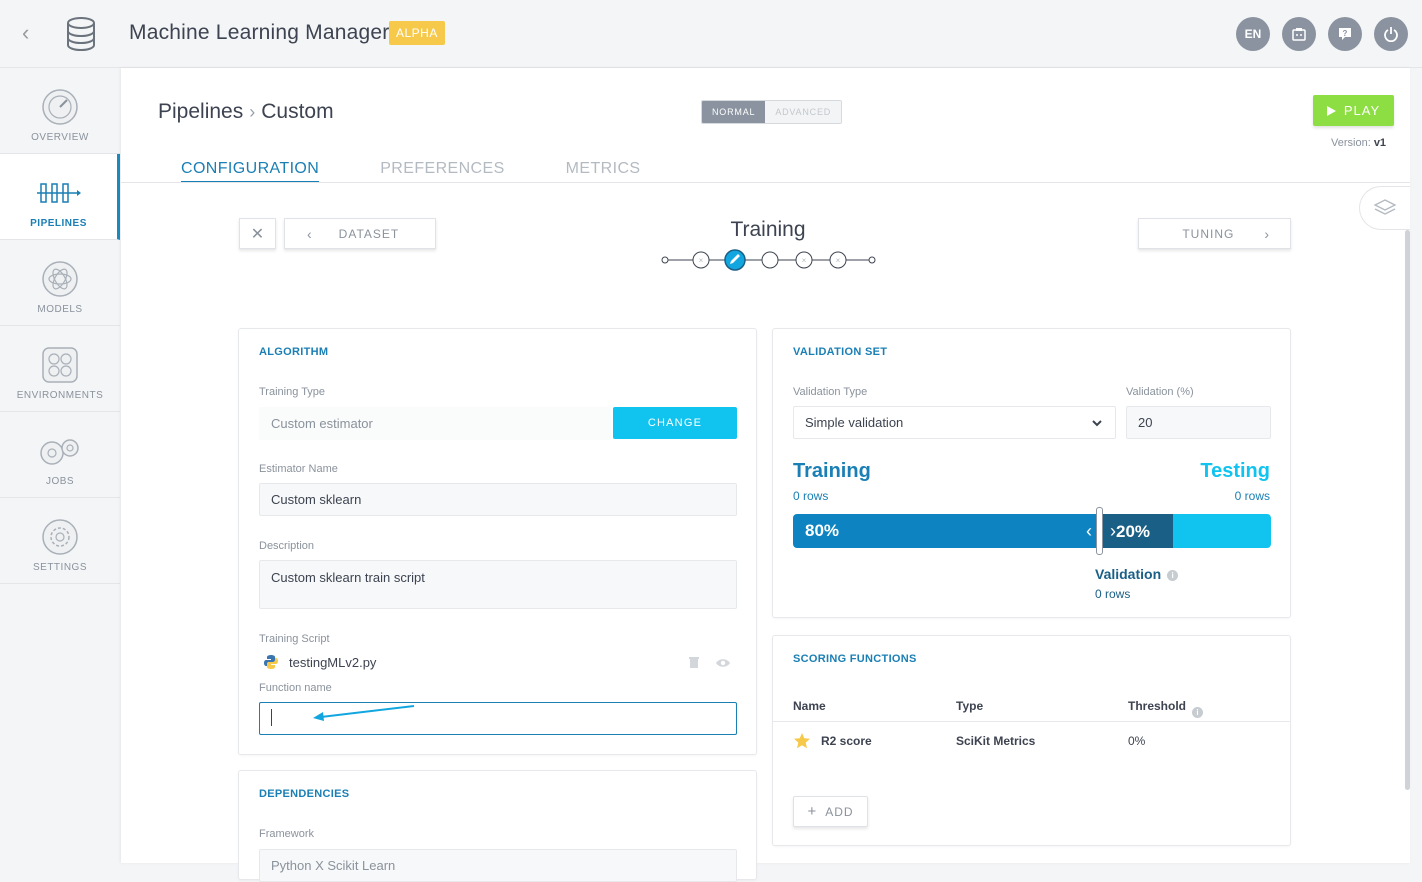 The height and width of the screenshot is (882, 1422). I want to click on mode-normal-button: NORMAL, so click(734, 112).